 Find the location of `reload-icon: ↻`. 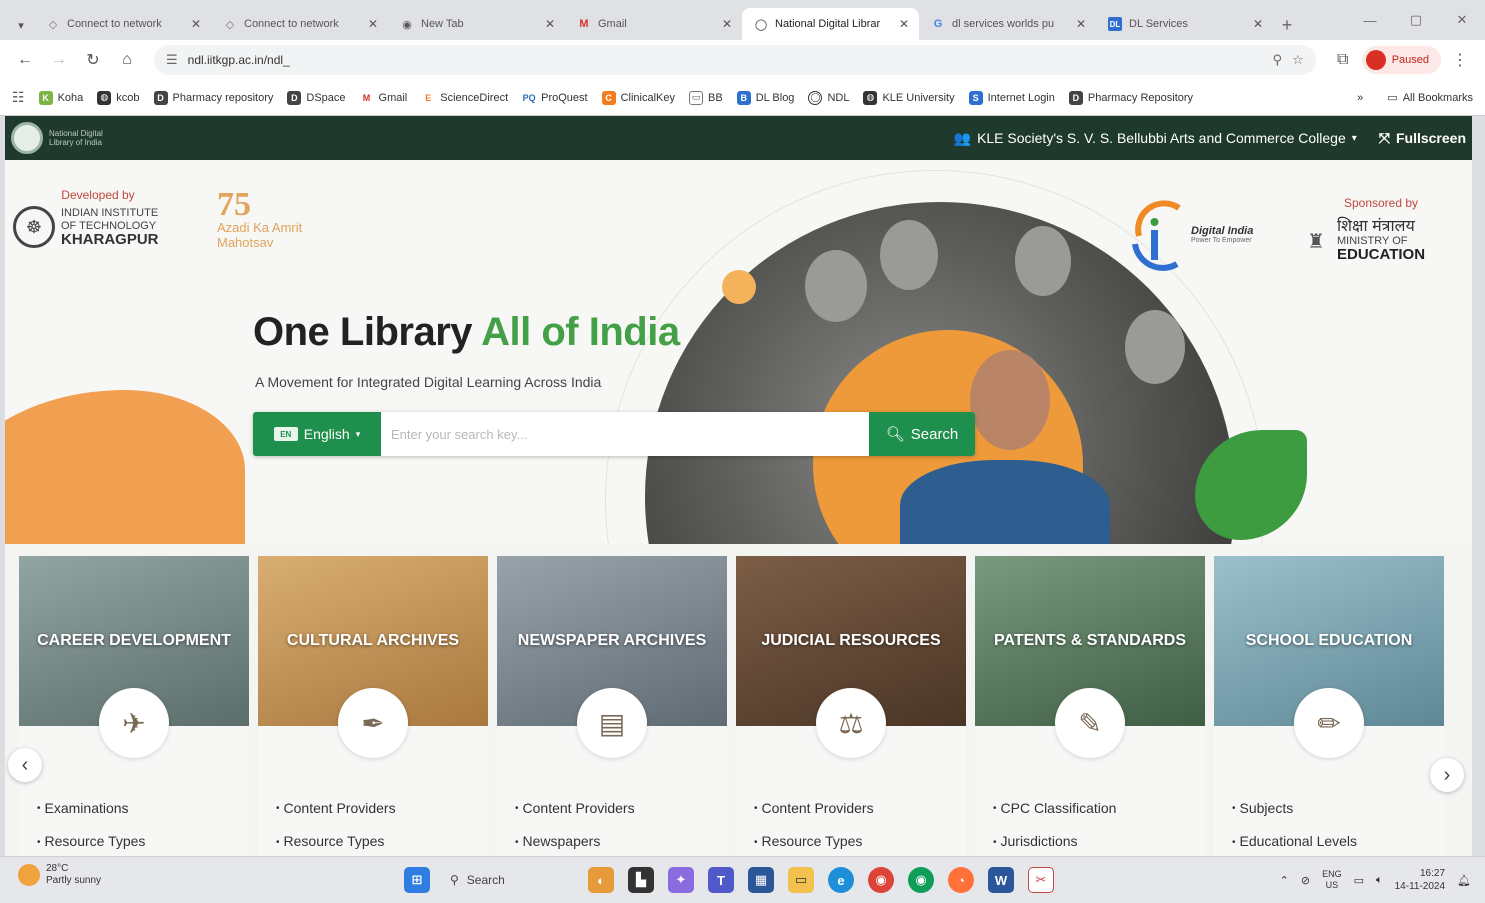

reload-icon: ↻ is located at coordinates (93, 60).